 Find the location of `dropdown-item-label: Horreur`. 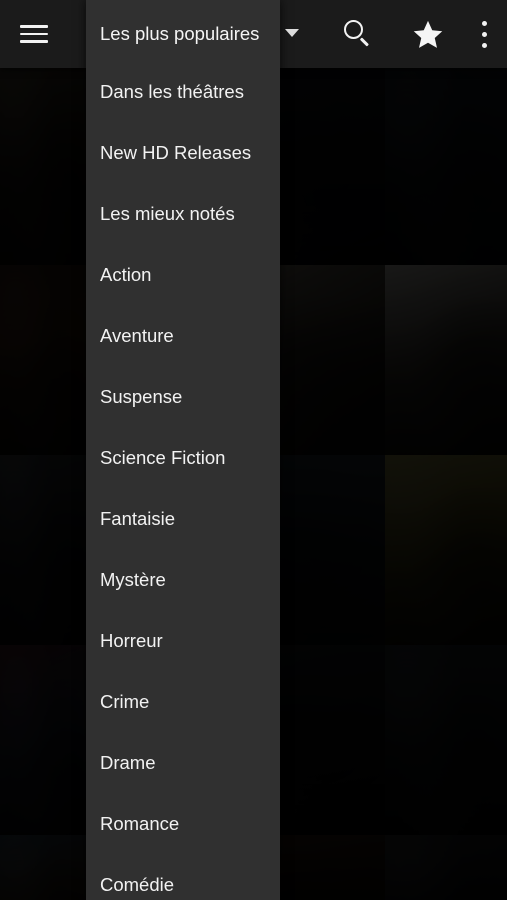

dropdown-item-label: Horreur is located at coordinates (131, 640).